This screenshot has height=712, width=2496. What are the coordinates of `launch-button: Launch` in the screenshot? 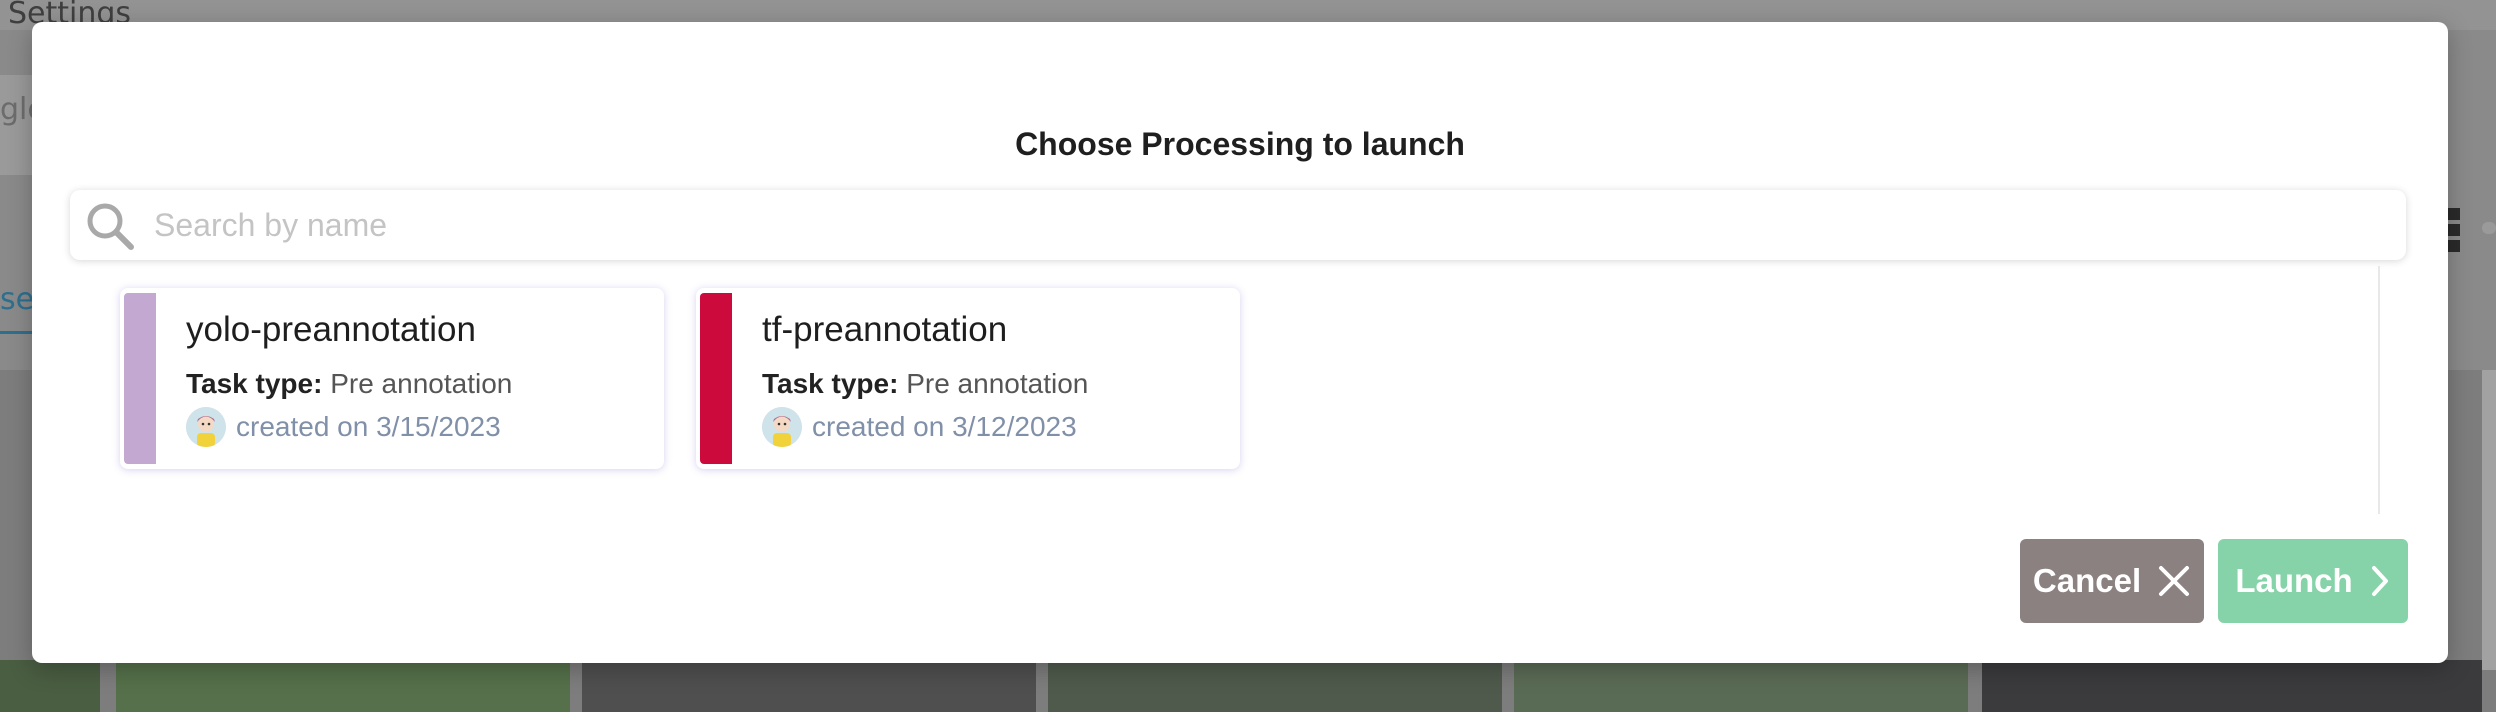 It's located at (2313, 581).